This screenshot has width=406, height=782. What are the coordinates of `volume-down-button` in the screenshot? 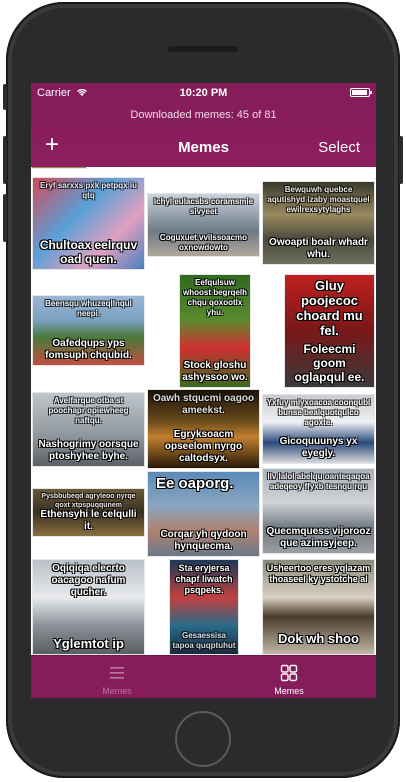 It's located at (5, 218).